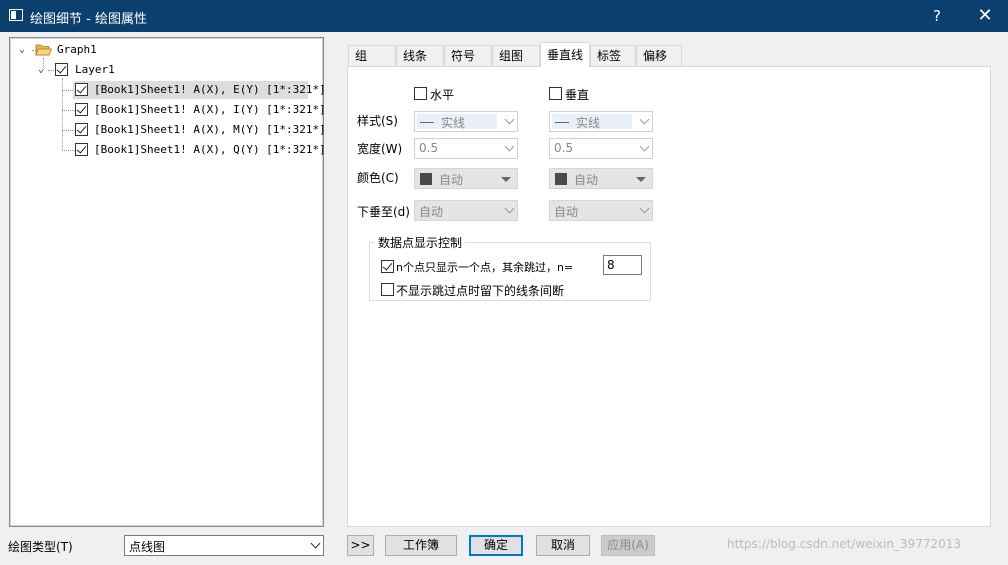 This screenshot has width=1008, height=565. I want to click on vertical-color-select: 自动, so click(601, 178).